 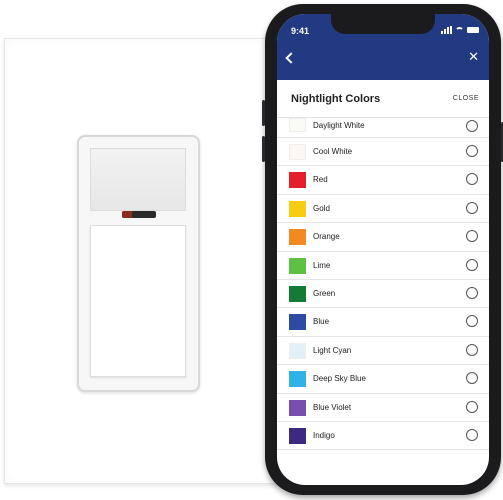 I want to click on close-button: CLOSE, so click(x=466, y=98).